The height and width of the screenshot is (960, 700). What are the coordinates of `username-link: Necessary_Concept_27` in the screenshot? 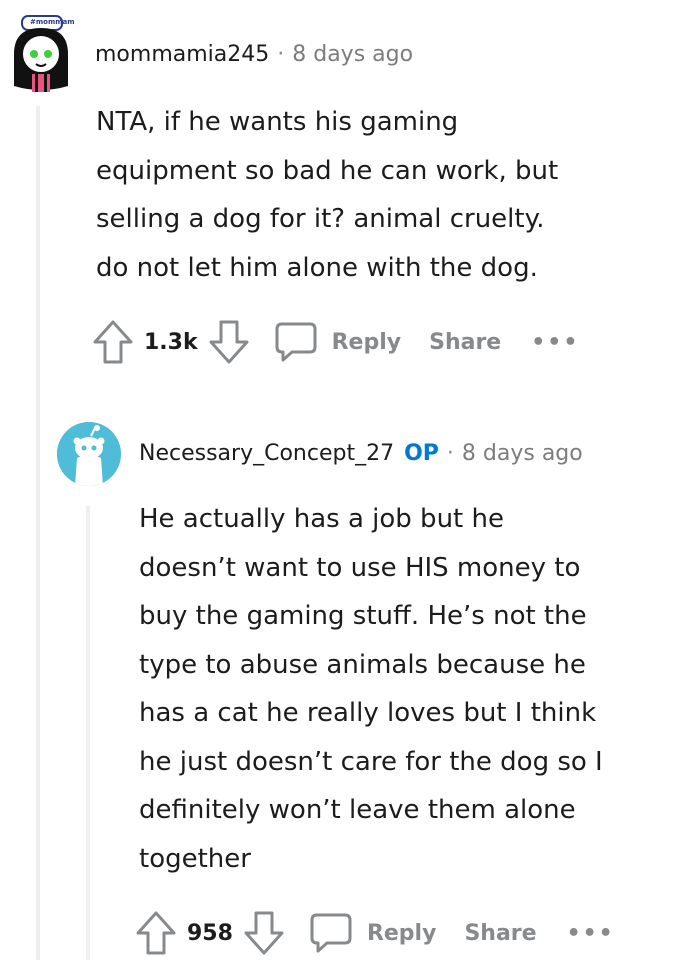 It's located at (266, 453).